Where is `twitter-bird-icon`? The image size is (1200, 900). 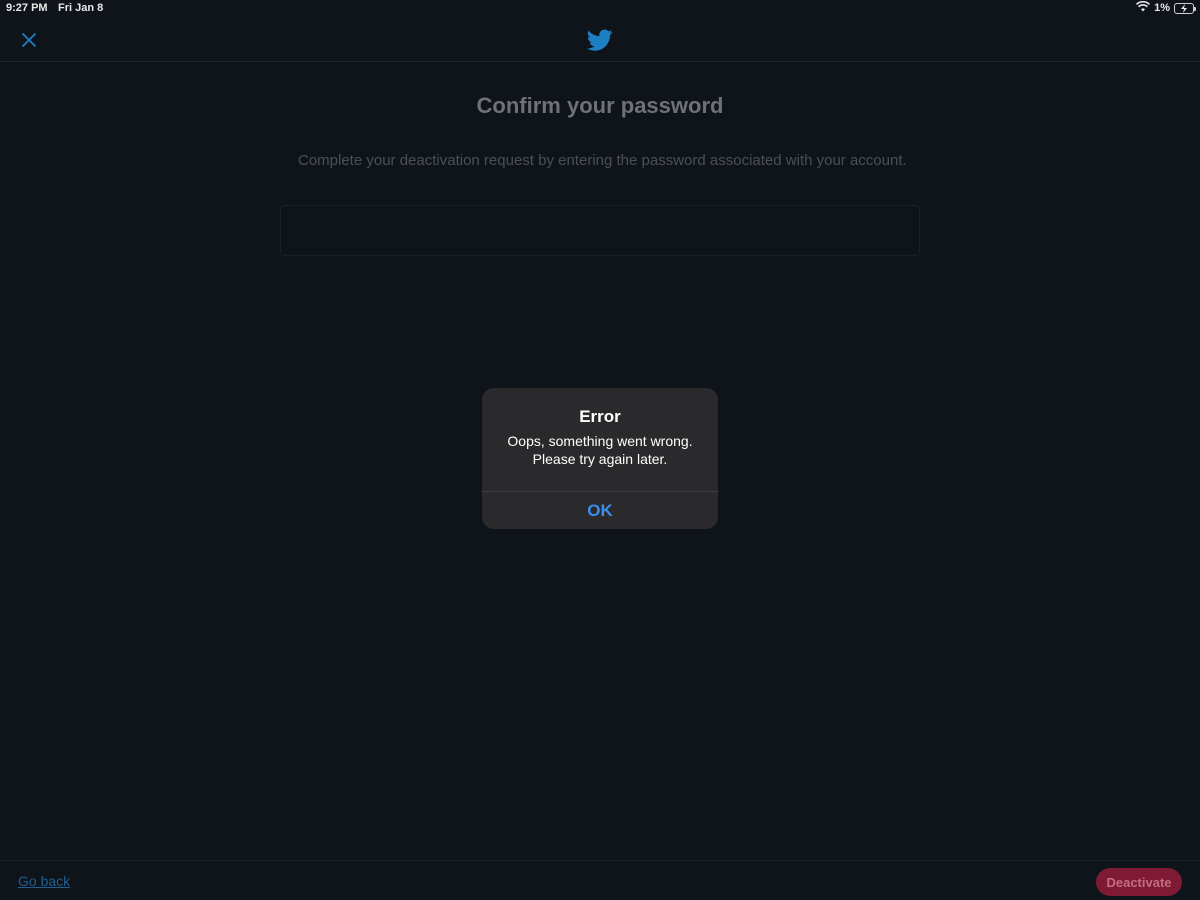
twitter-bird-icon is located at coordinates (600, 40).